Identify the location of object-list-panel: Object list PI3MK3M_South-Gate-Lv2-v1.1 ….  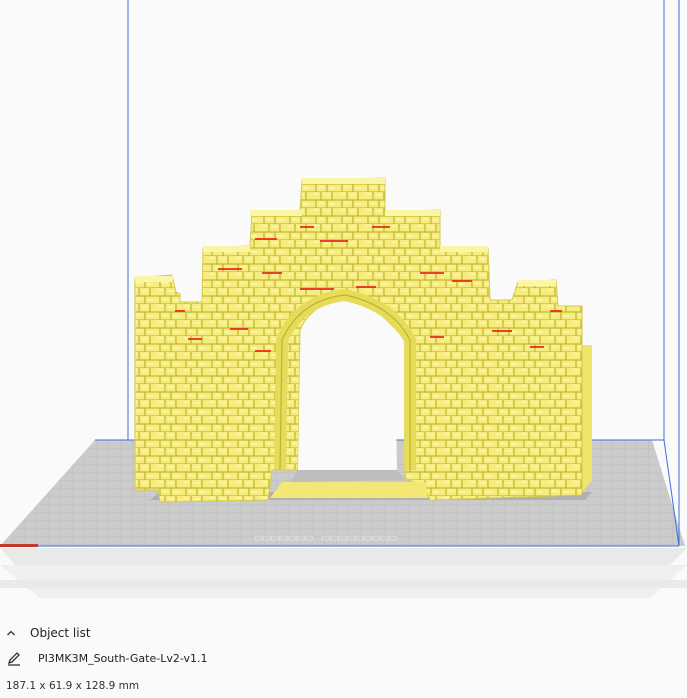
(343, 654).